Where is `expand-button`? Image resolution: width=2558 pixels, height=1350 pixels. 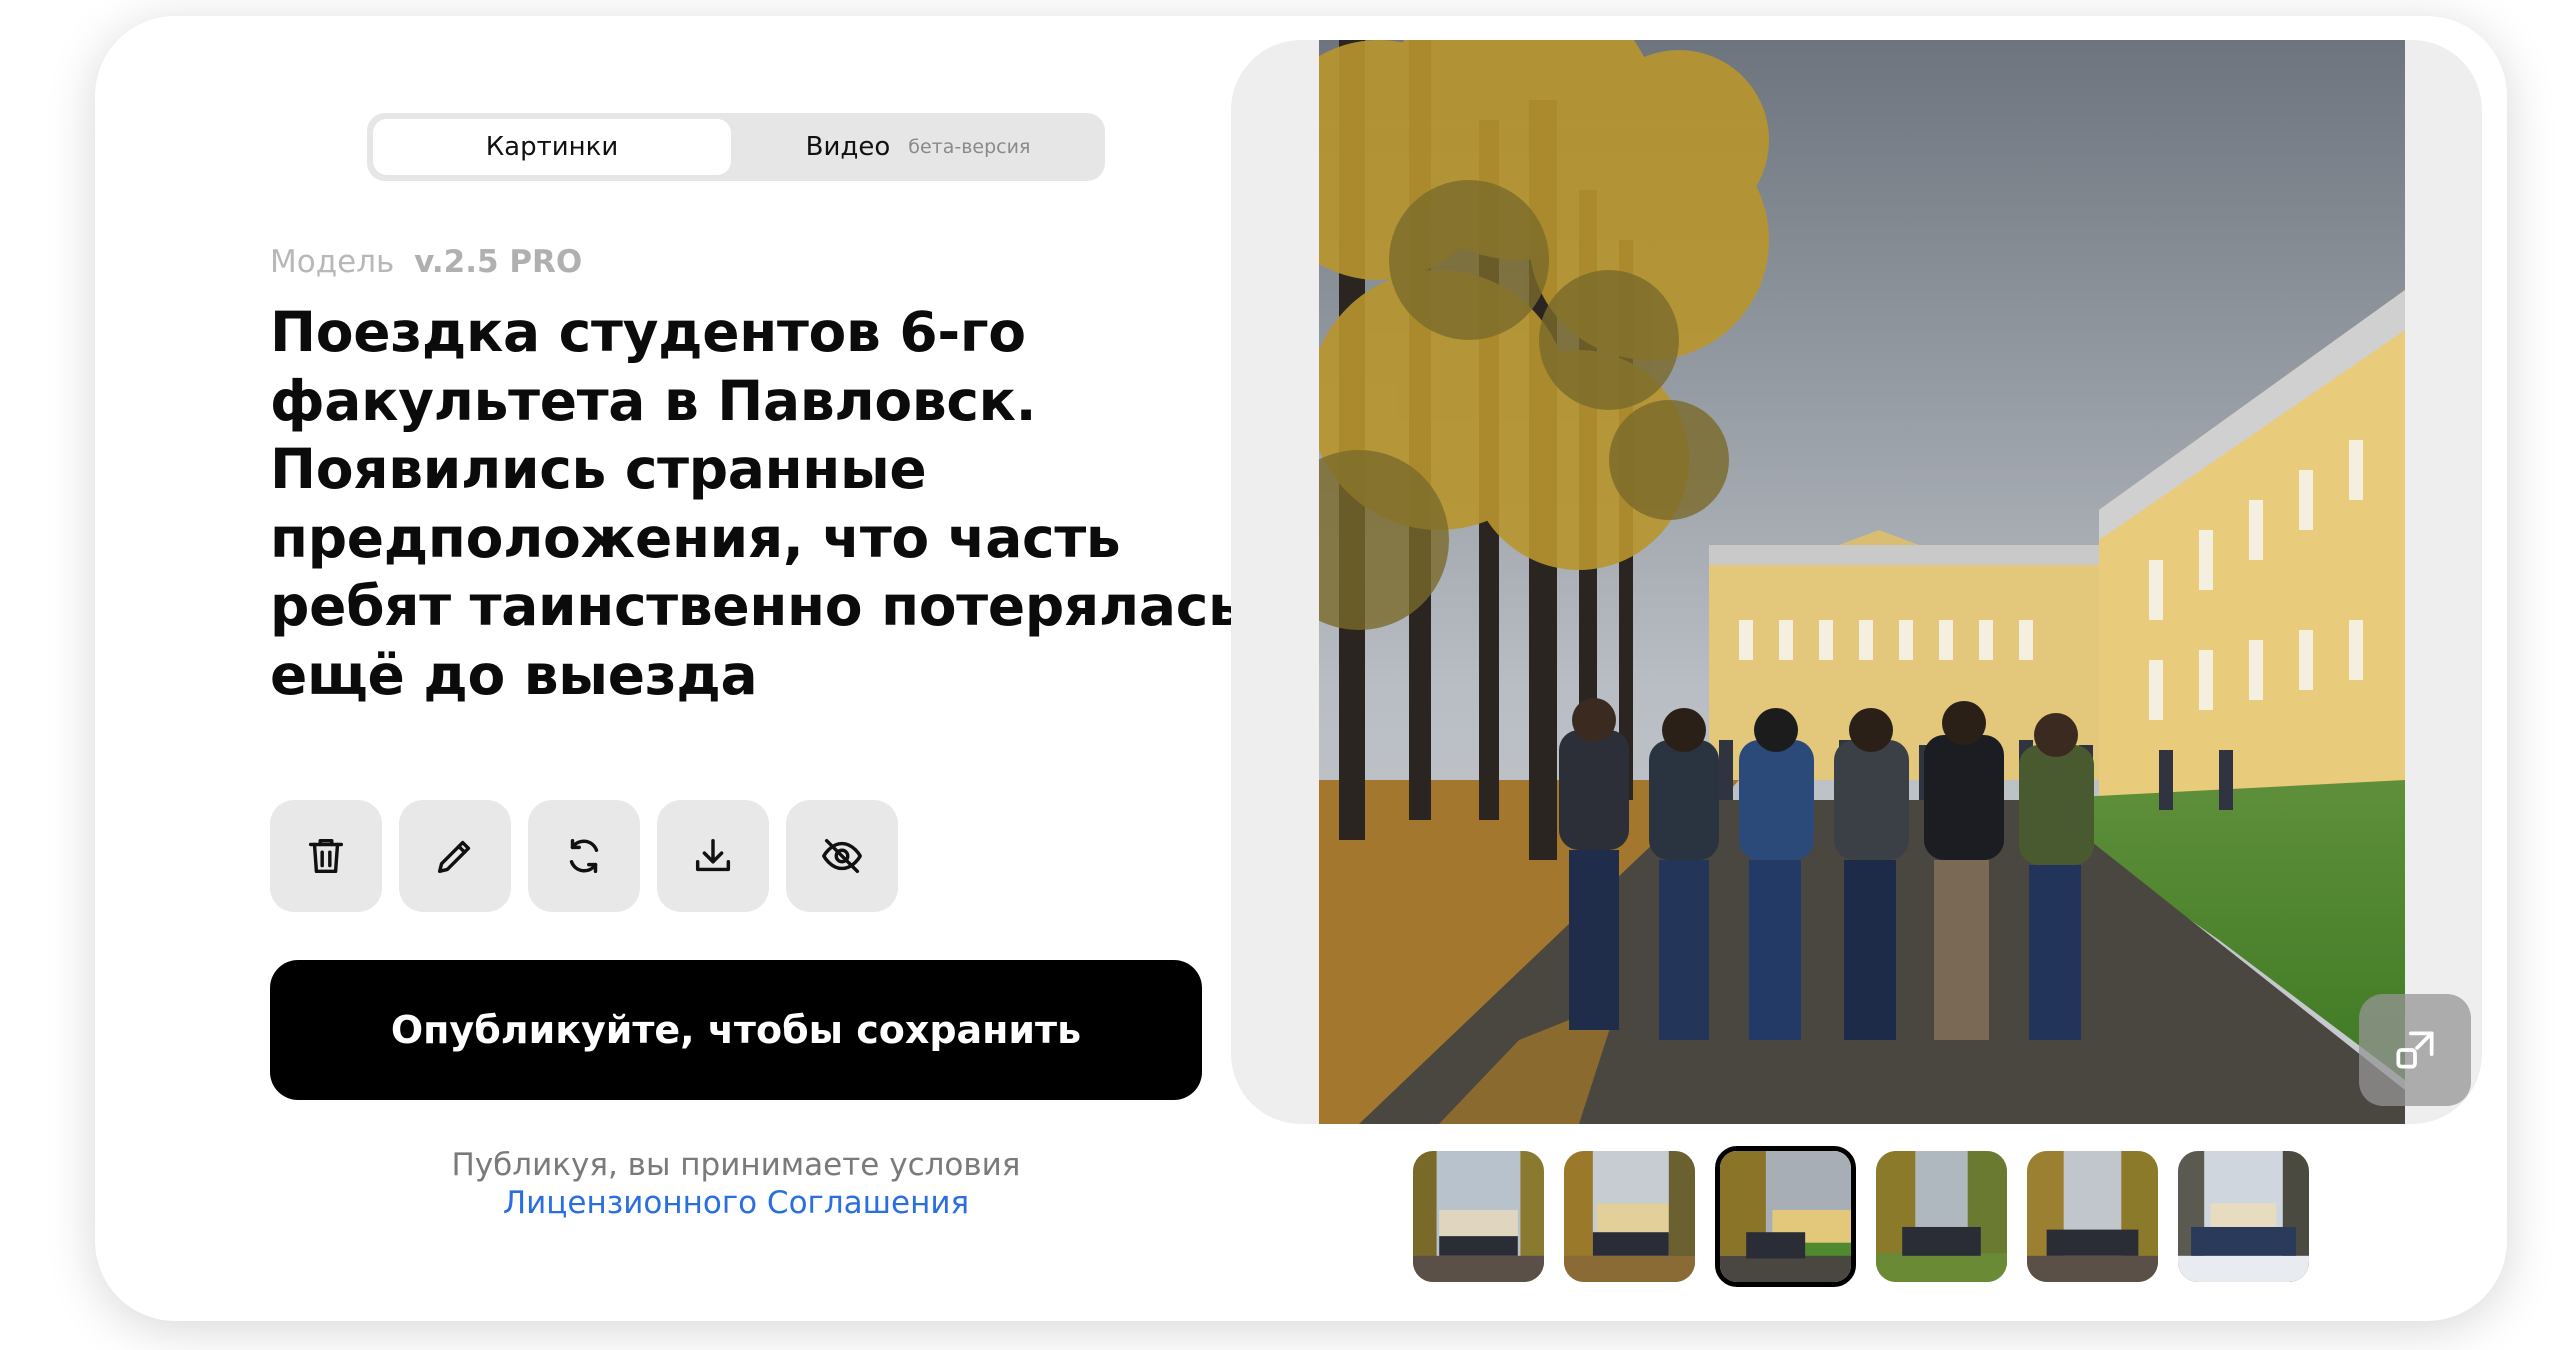
expand-button is located at coordinates (2415, 1050).